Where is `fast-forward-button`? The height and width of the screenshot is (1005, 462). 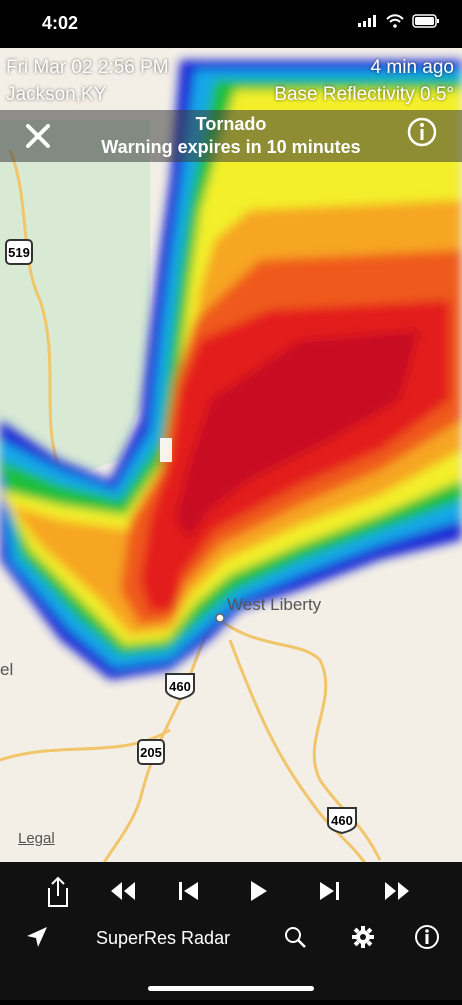
fast-forward-button is located at coordinates (397, 891).